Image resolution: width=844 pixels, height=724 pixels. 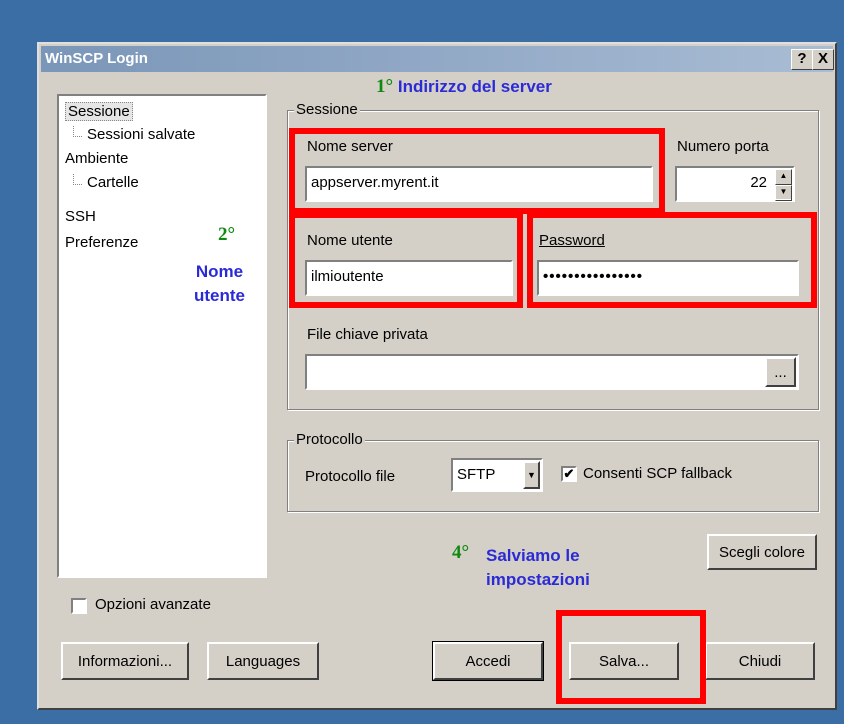 I want to click on annotation-4-number-wrap: 4°, so click(x=460, y=553).